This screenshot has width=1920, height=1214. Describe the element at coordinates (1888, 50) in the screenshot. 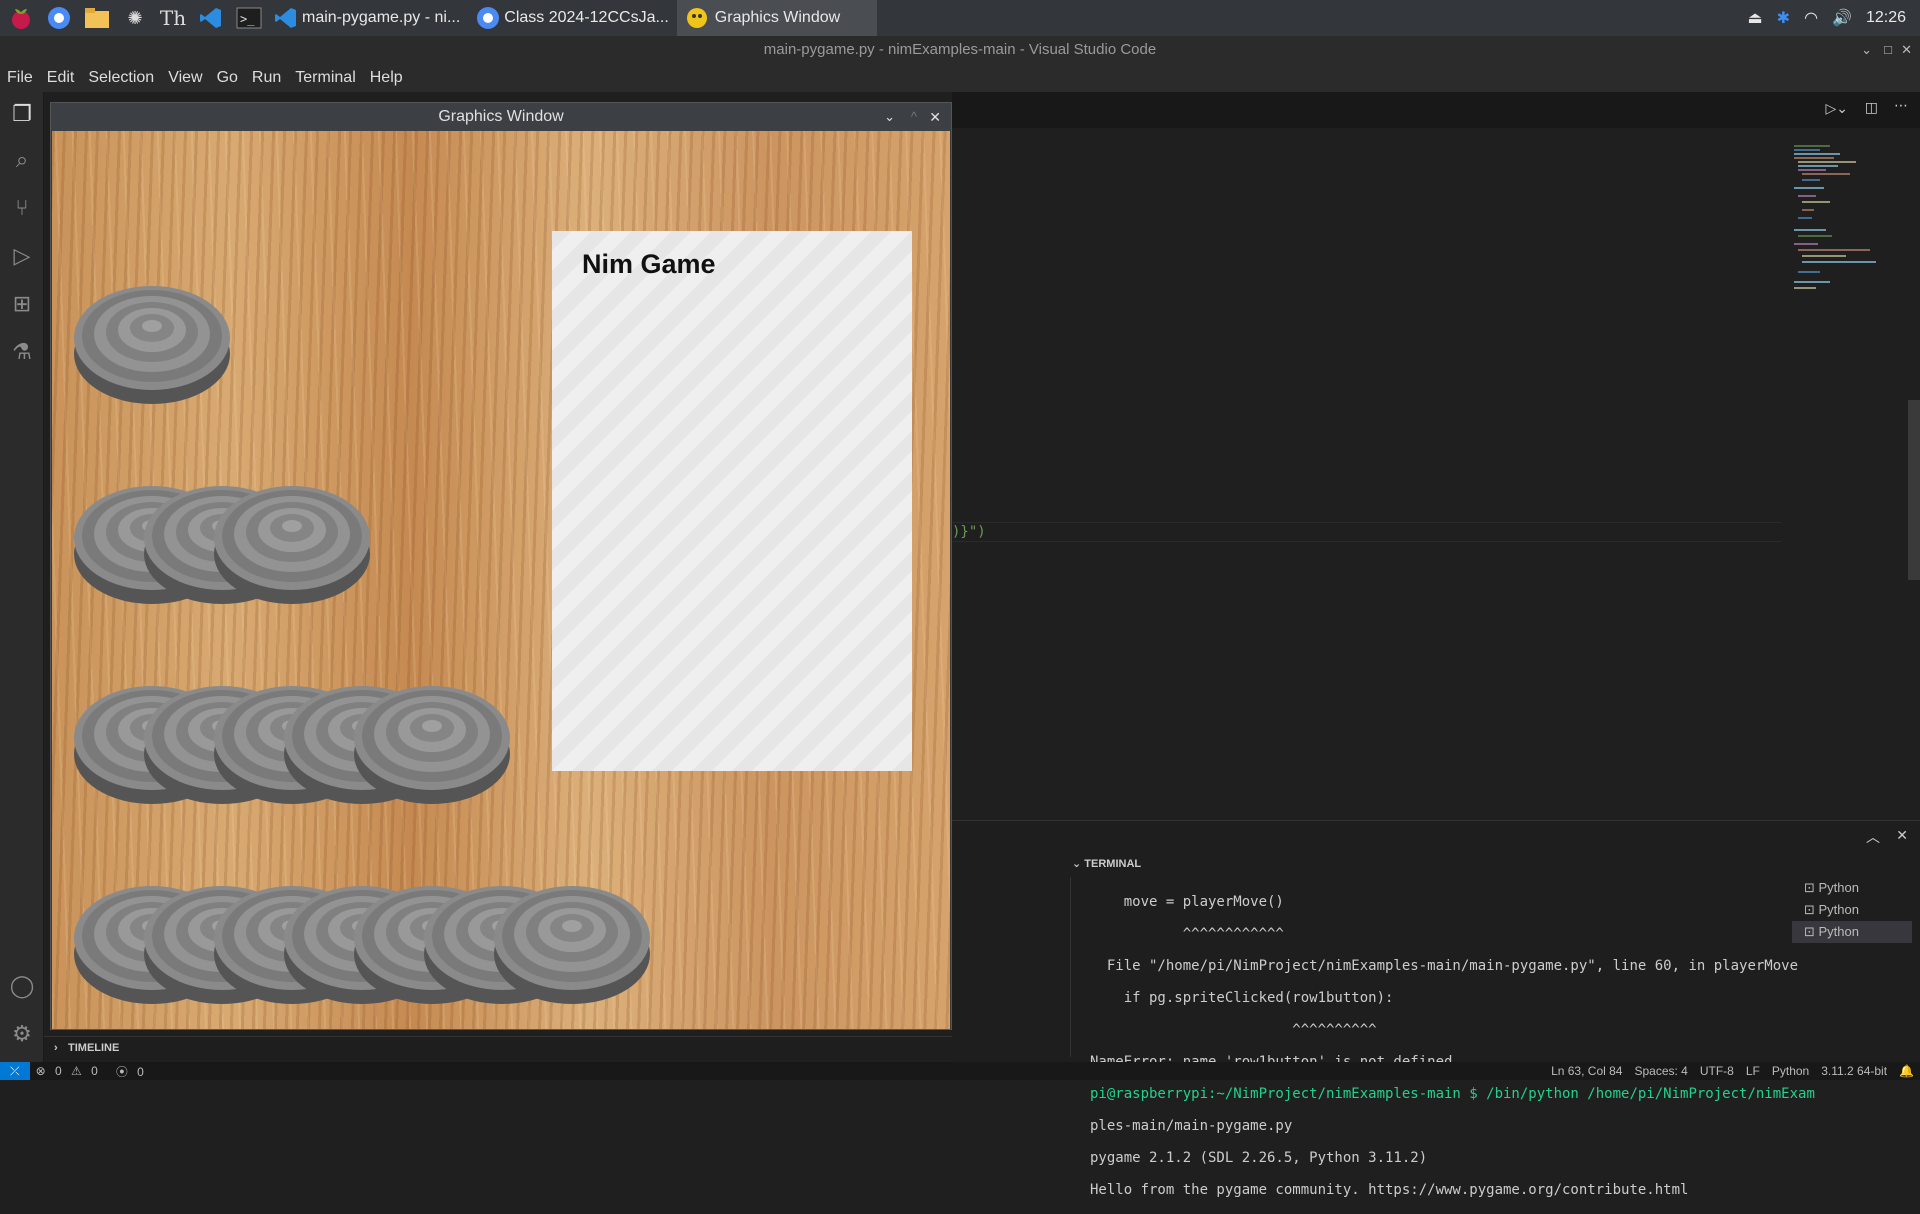

I see `maximize-icon: □` at that location.